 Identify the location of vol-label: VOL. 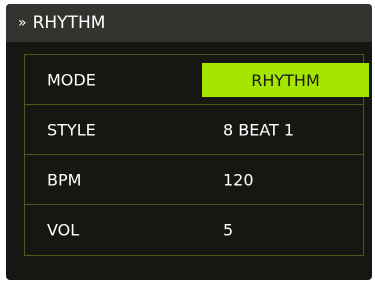
(63, 230).